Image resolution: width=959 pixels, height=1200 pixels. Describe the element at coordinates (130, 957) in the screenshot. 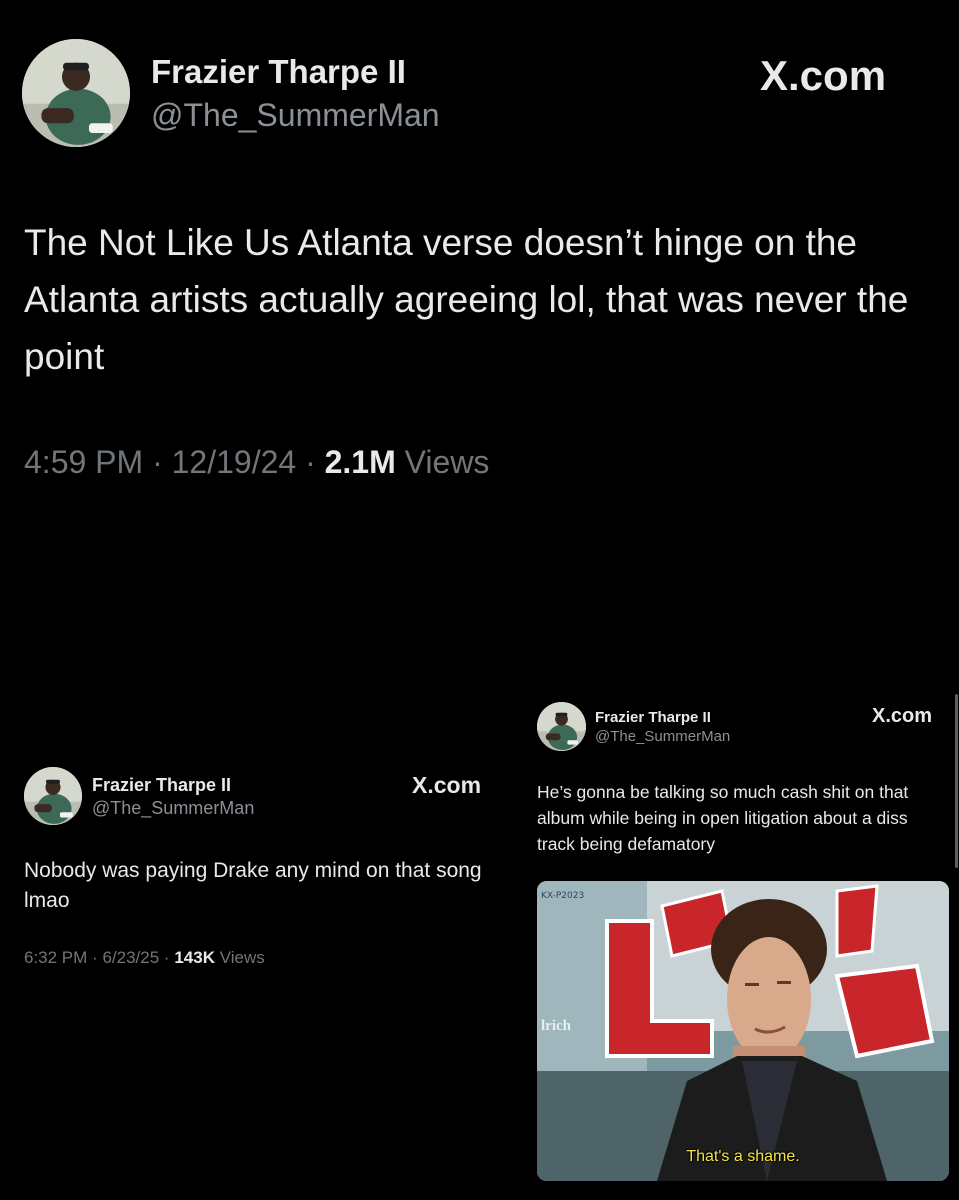

I see `tweet-date: 6/23/25` at that location.